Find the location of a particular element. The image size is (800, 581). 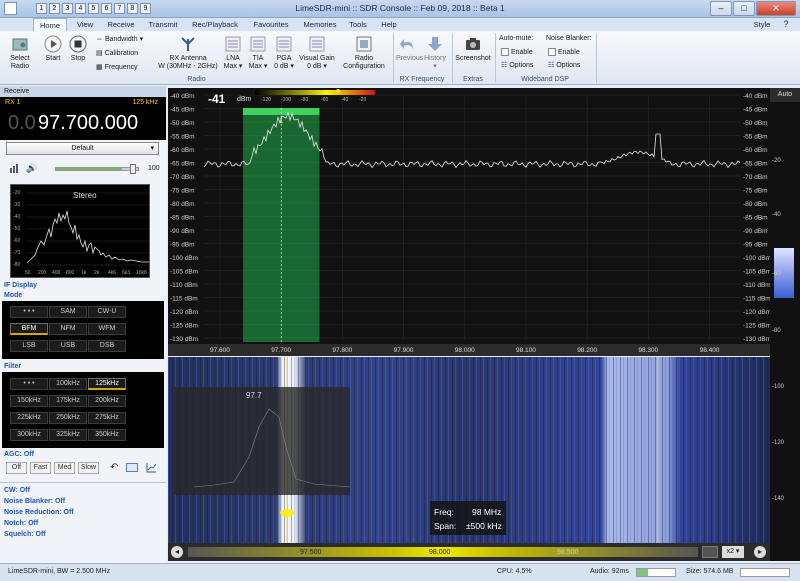

auto-mute-options-button: ☷ Options is located at coordinates (517, 66).